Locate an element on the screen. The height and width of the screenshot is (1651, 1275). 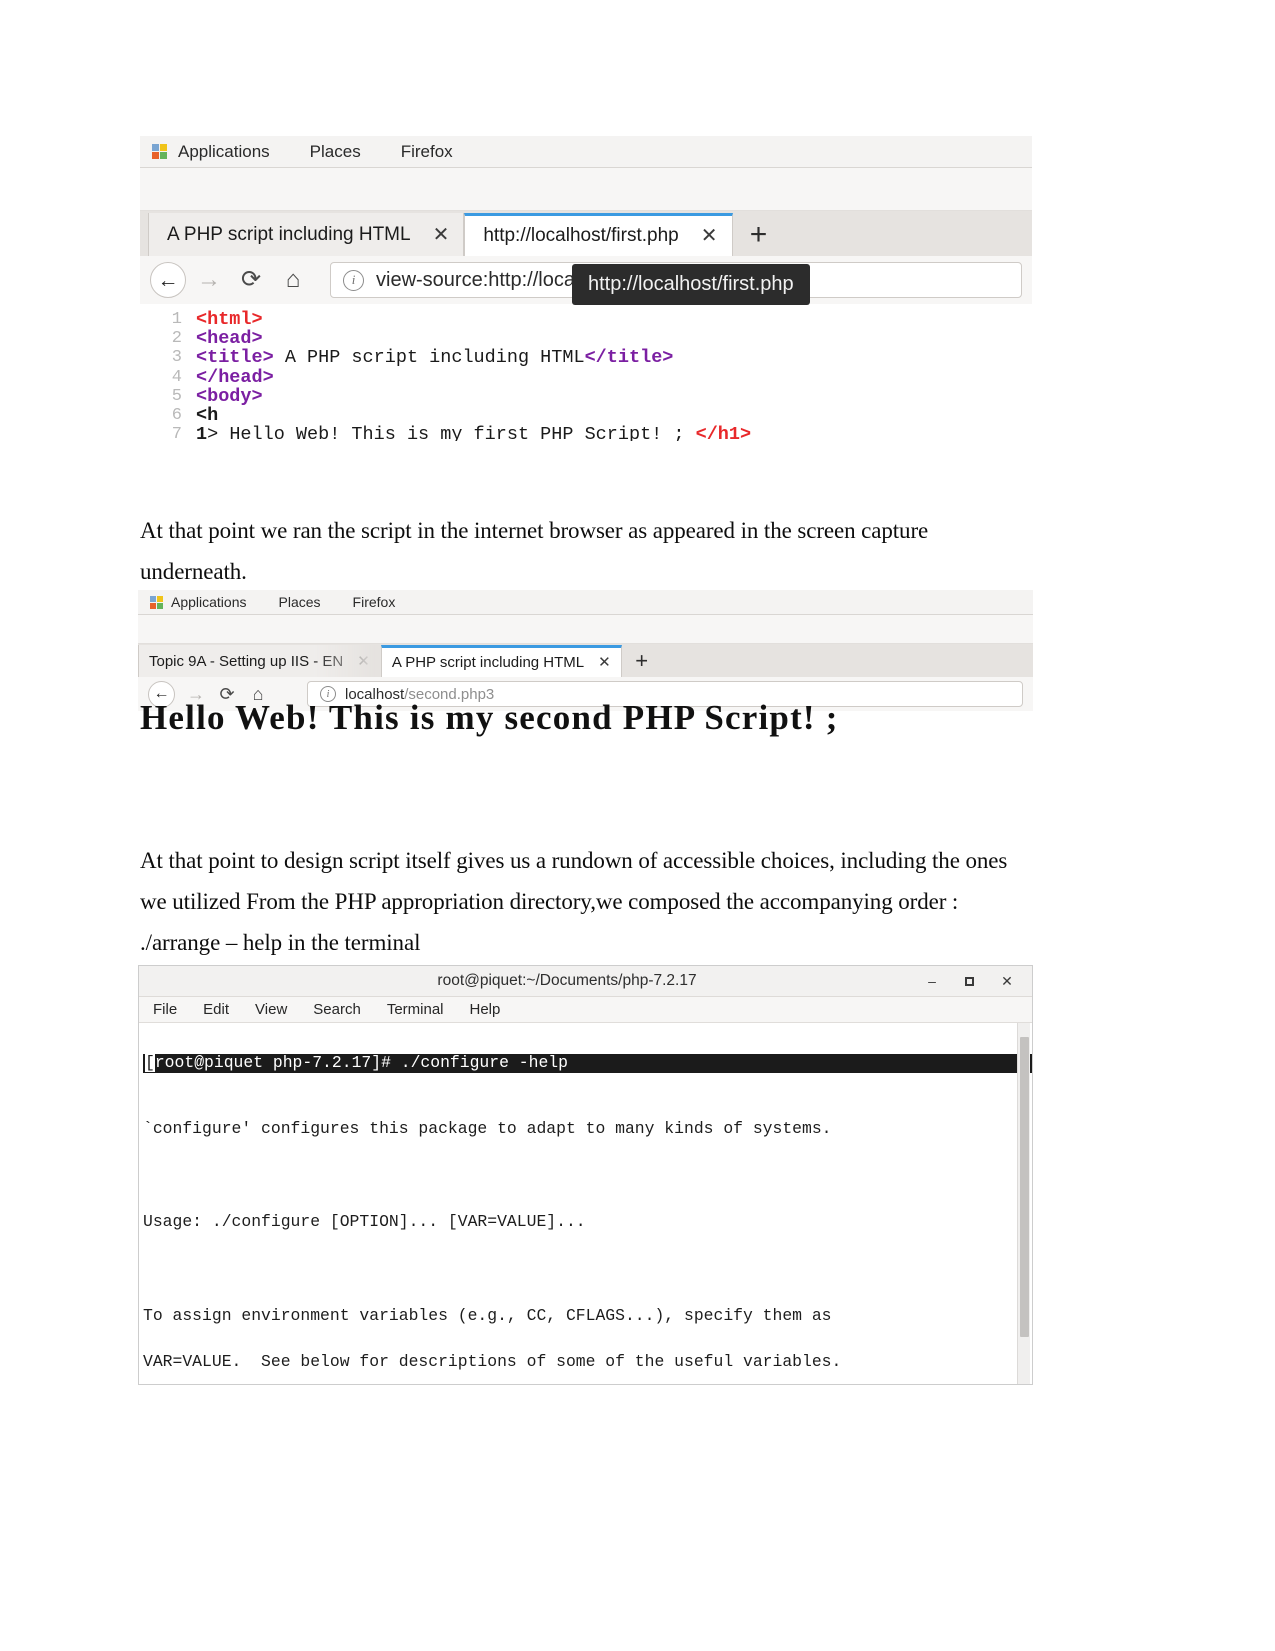
browser-tab-first-php: http://localhost/first.php ✕ is located at coordinates (598, 234).